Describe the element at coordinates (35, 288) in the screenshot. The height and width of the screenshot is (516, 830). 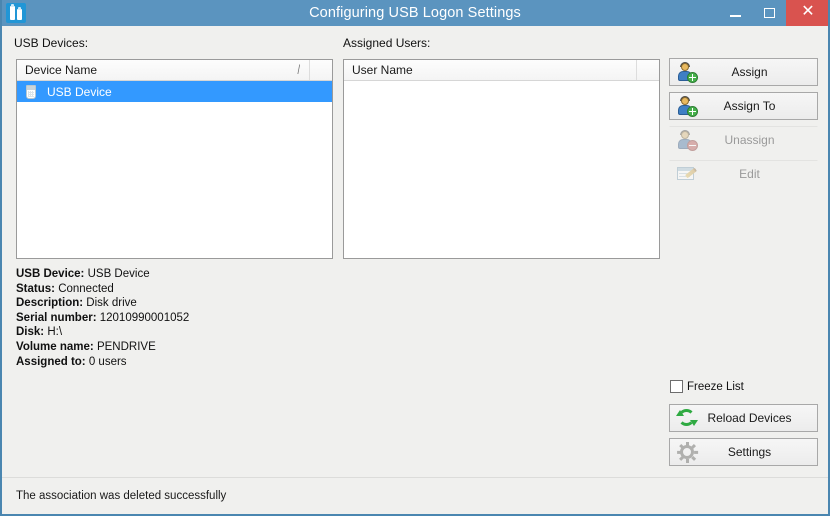
I see `detail-key: Status:` at that location.